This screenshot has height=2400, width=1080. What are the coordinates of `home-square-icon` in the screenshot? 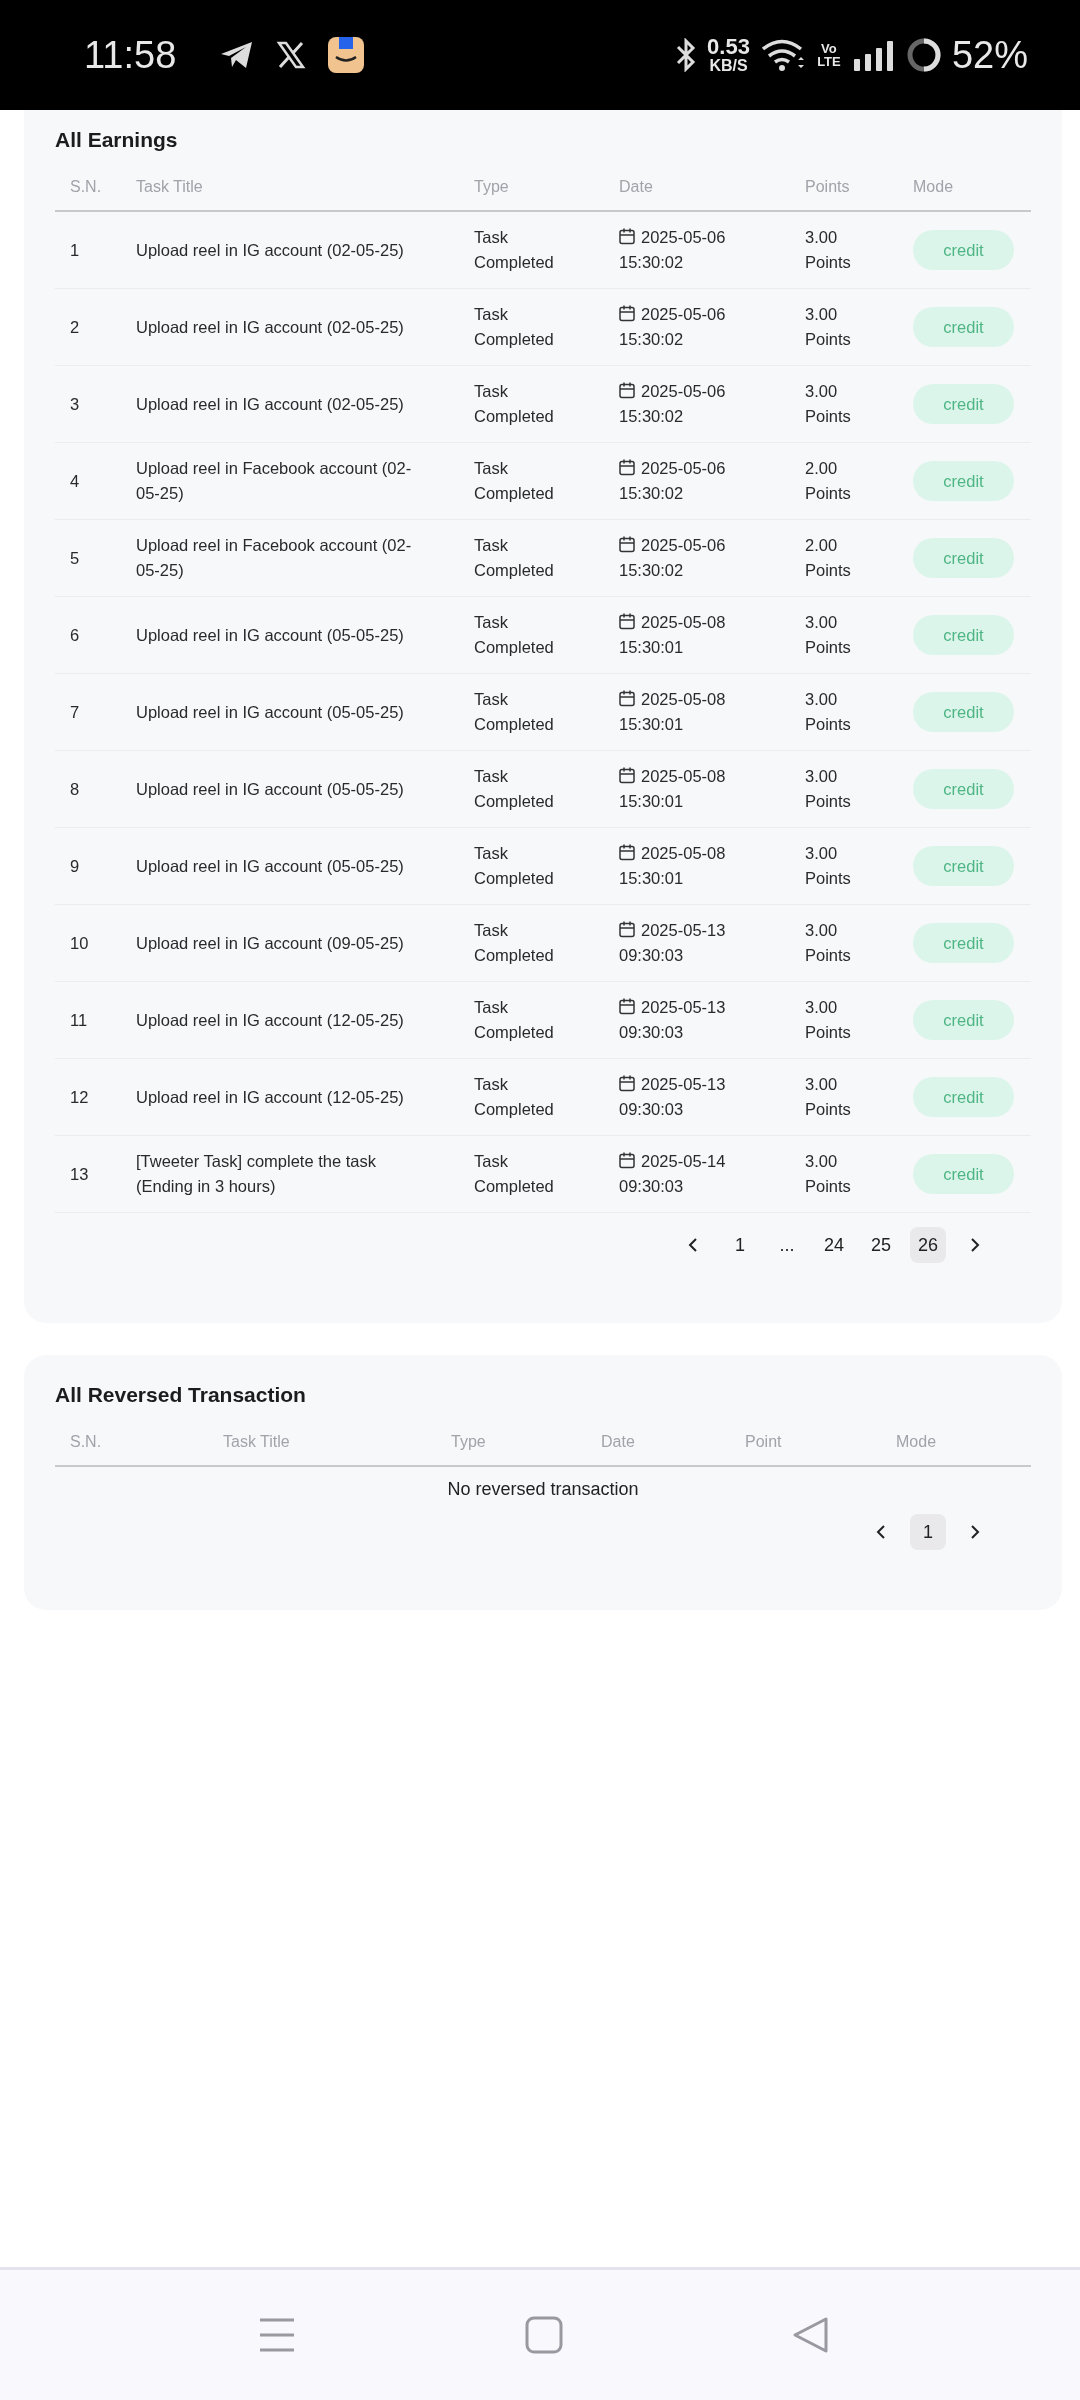 It's located at (544, 2335).